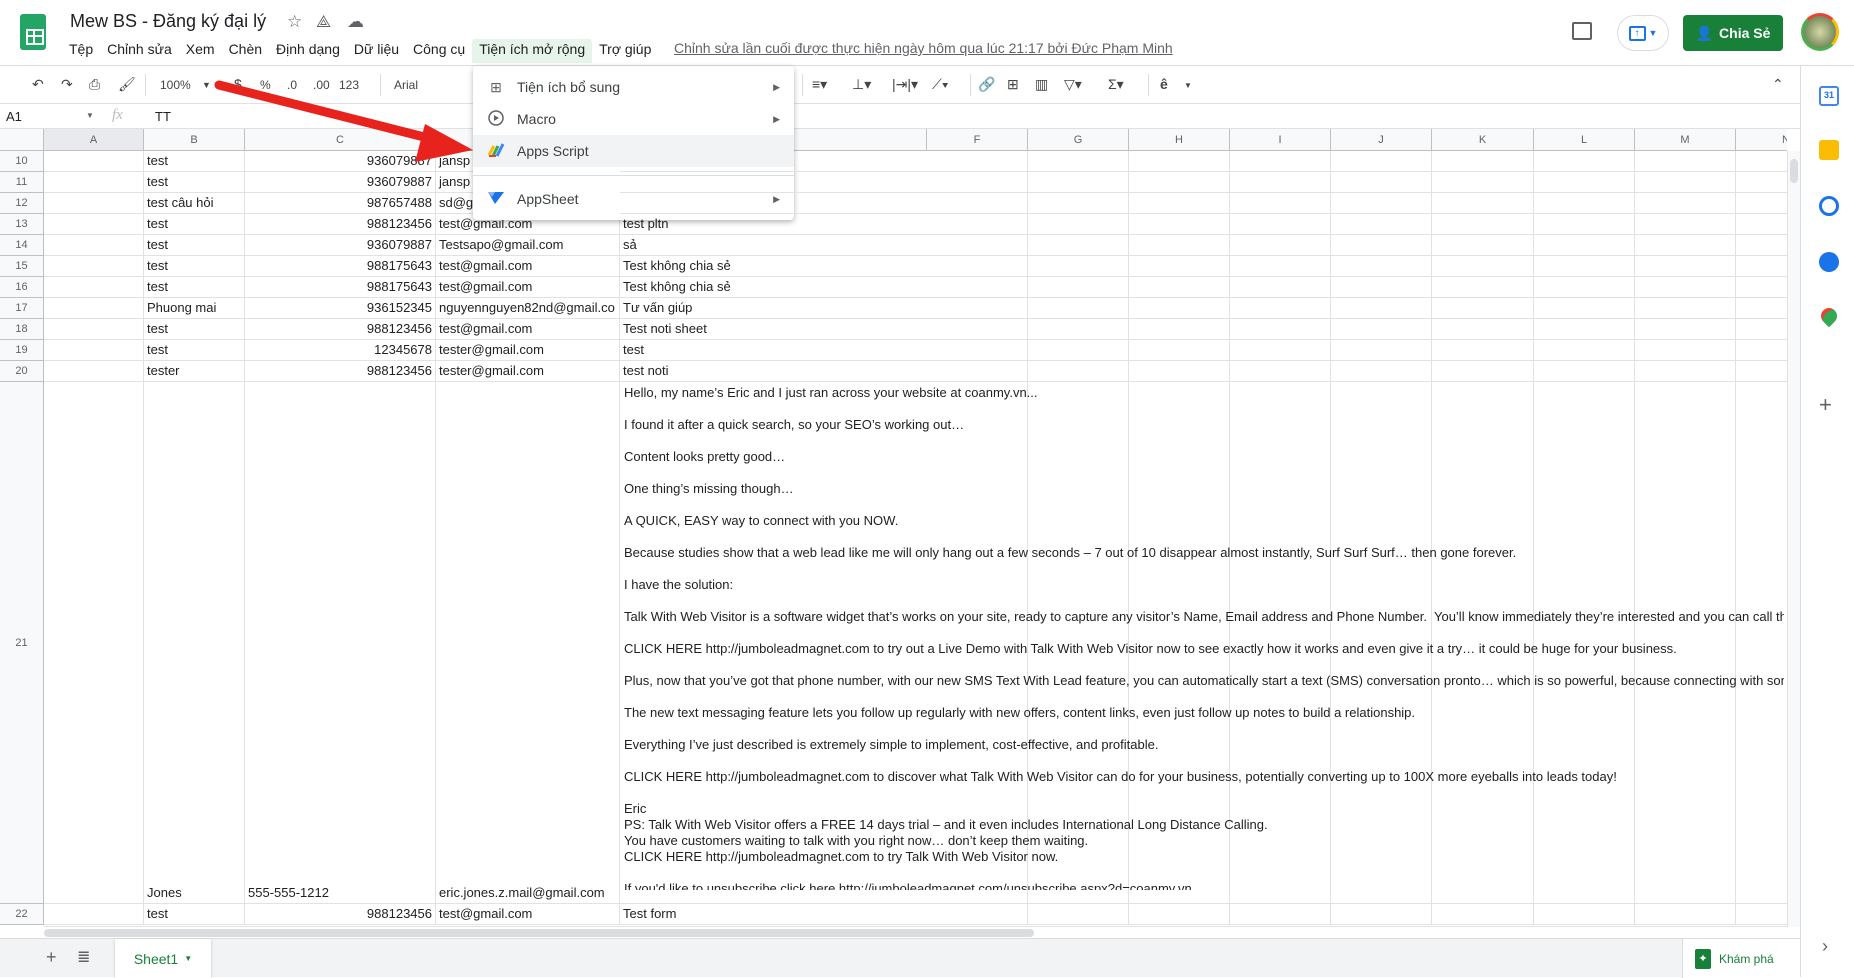 This screenshot has width=1854, height=978. What do you see at coordinates (1733, 33) in the screenshot?
I see `share-button: 👤 Chia Sẻ` at bounding box center [1733, 33].